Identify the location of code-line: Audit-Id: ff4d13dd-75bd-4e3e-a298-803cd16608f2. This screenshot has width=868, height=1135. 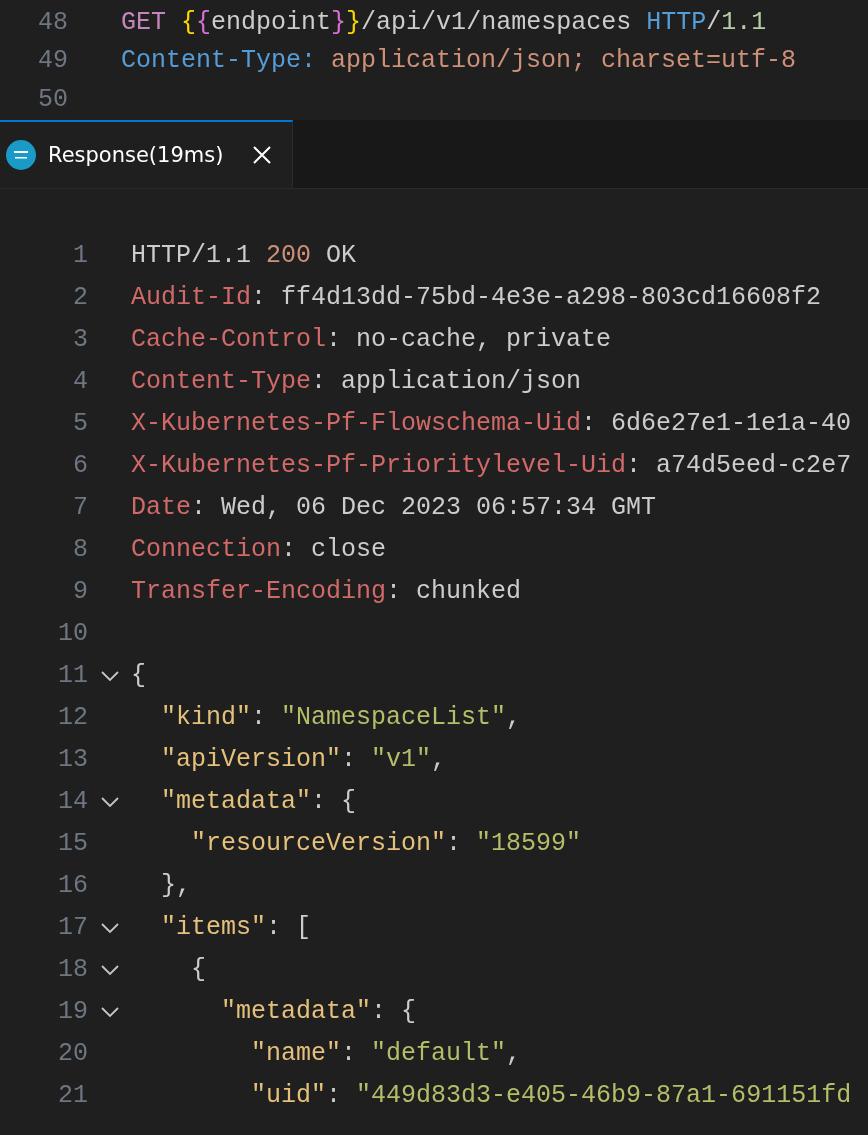
(476, 297).